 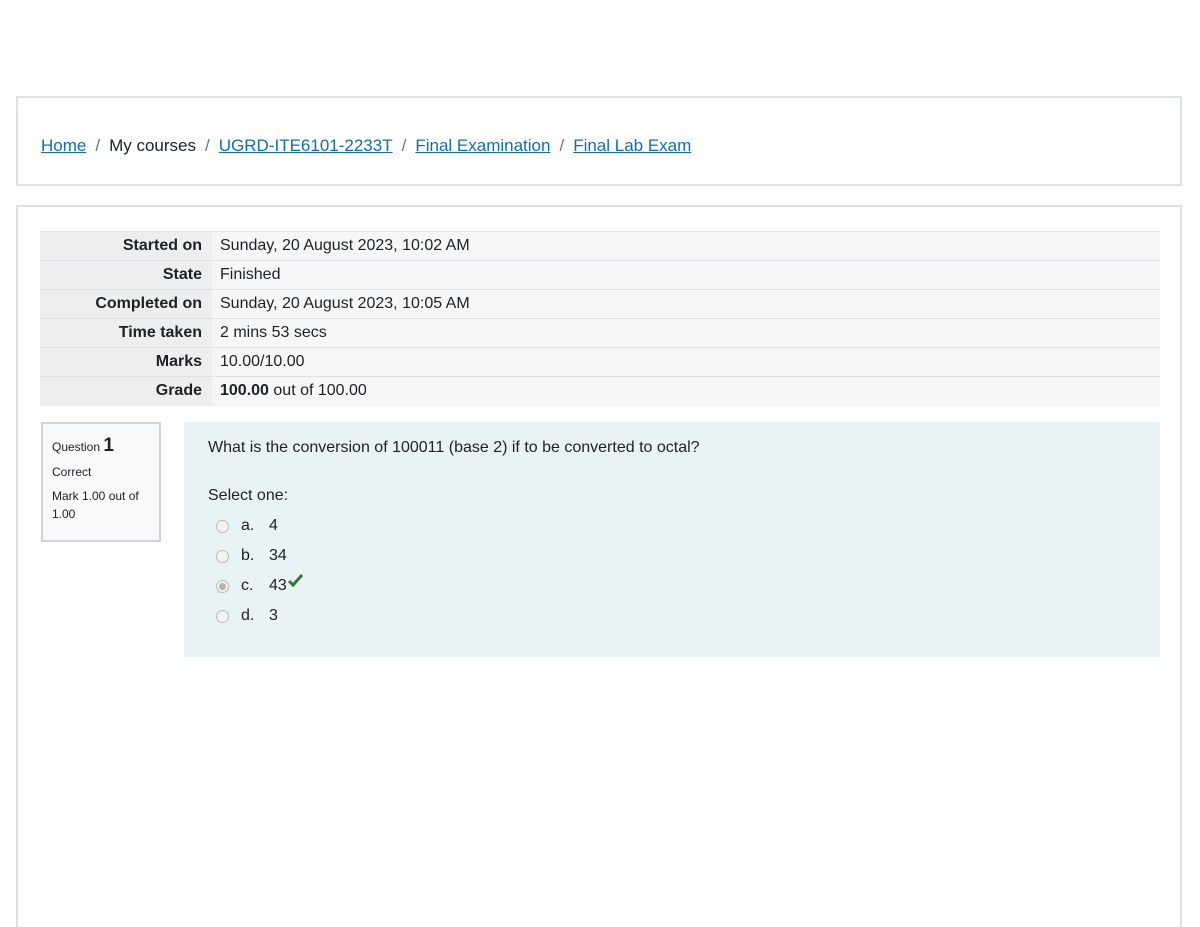 What do you see at coordinates (686, 362) in the screenshot?
I see `summary-value: 10.00/10.00` at bounding box center [686, 362].